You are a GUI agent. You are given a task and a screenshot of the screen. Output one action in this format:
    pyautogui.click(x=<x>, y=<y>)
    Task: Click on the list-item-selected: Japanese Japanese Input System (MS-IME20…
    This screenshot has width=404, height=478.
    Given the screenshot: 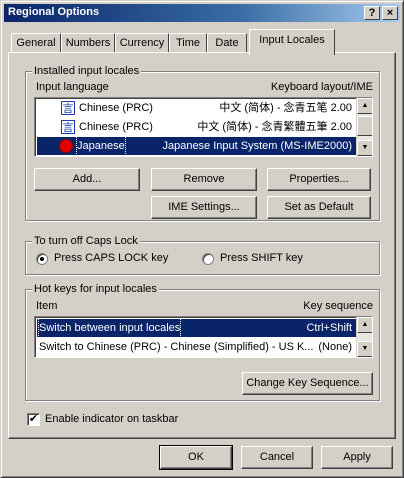 What is the action you would take?
    pyautogui.click(x=196, y=146)
    